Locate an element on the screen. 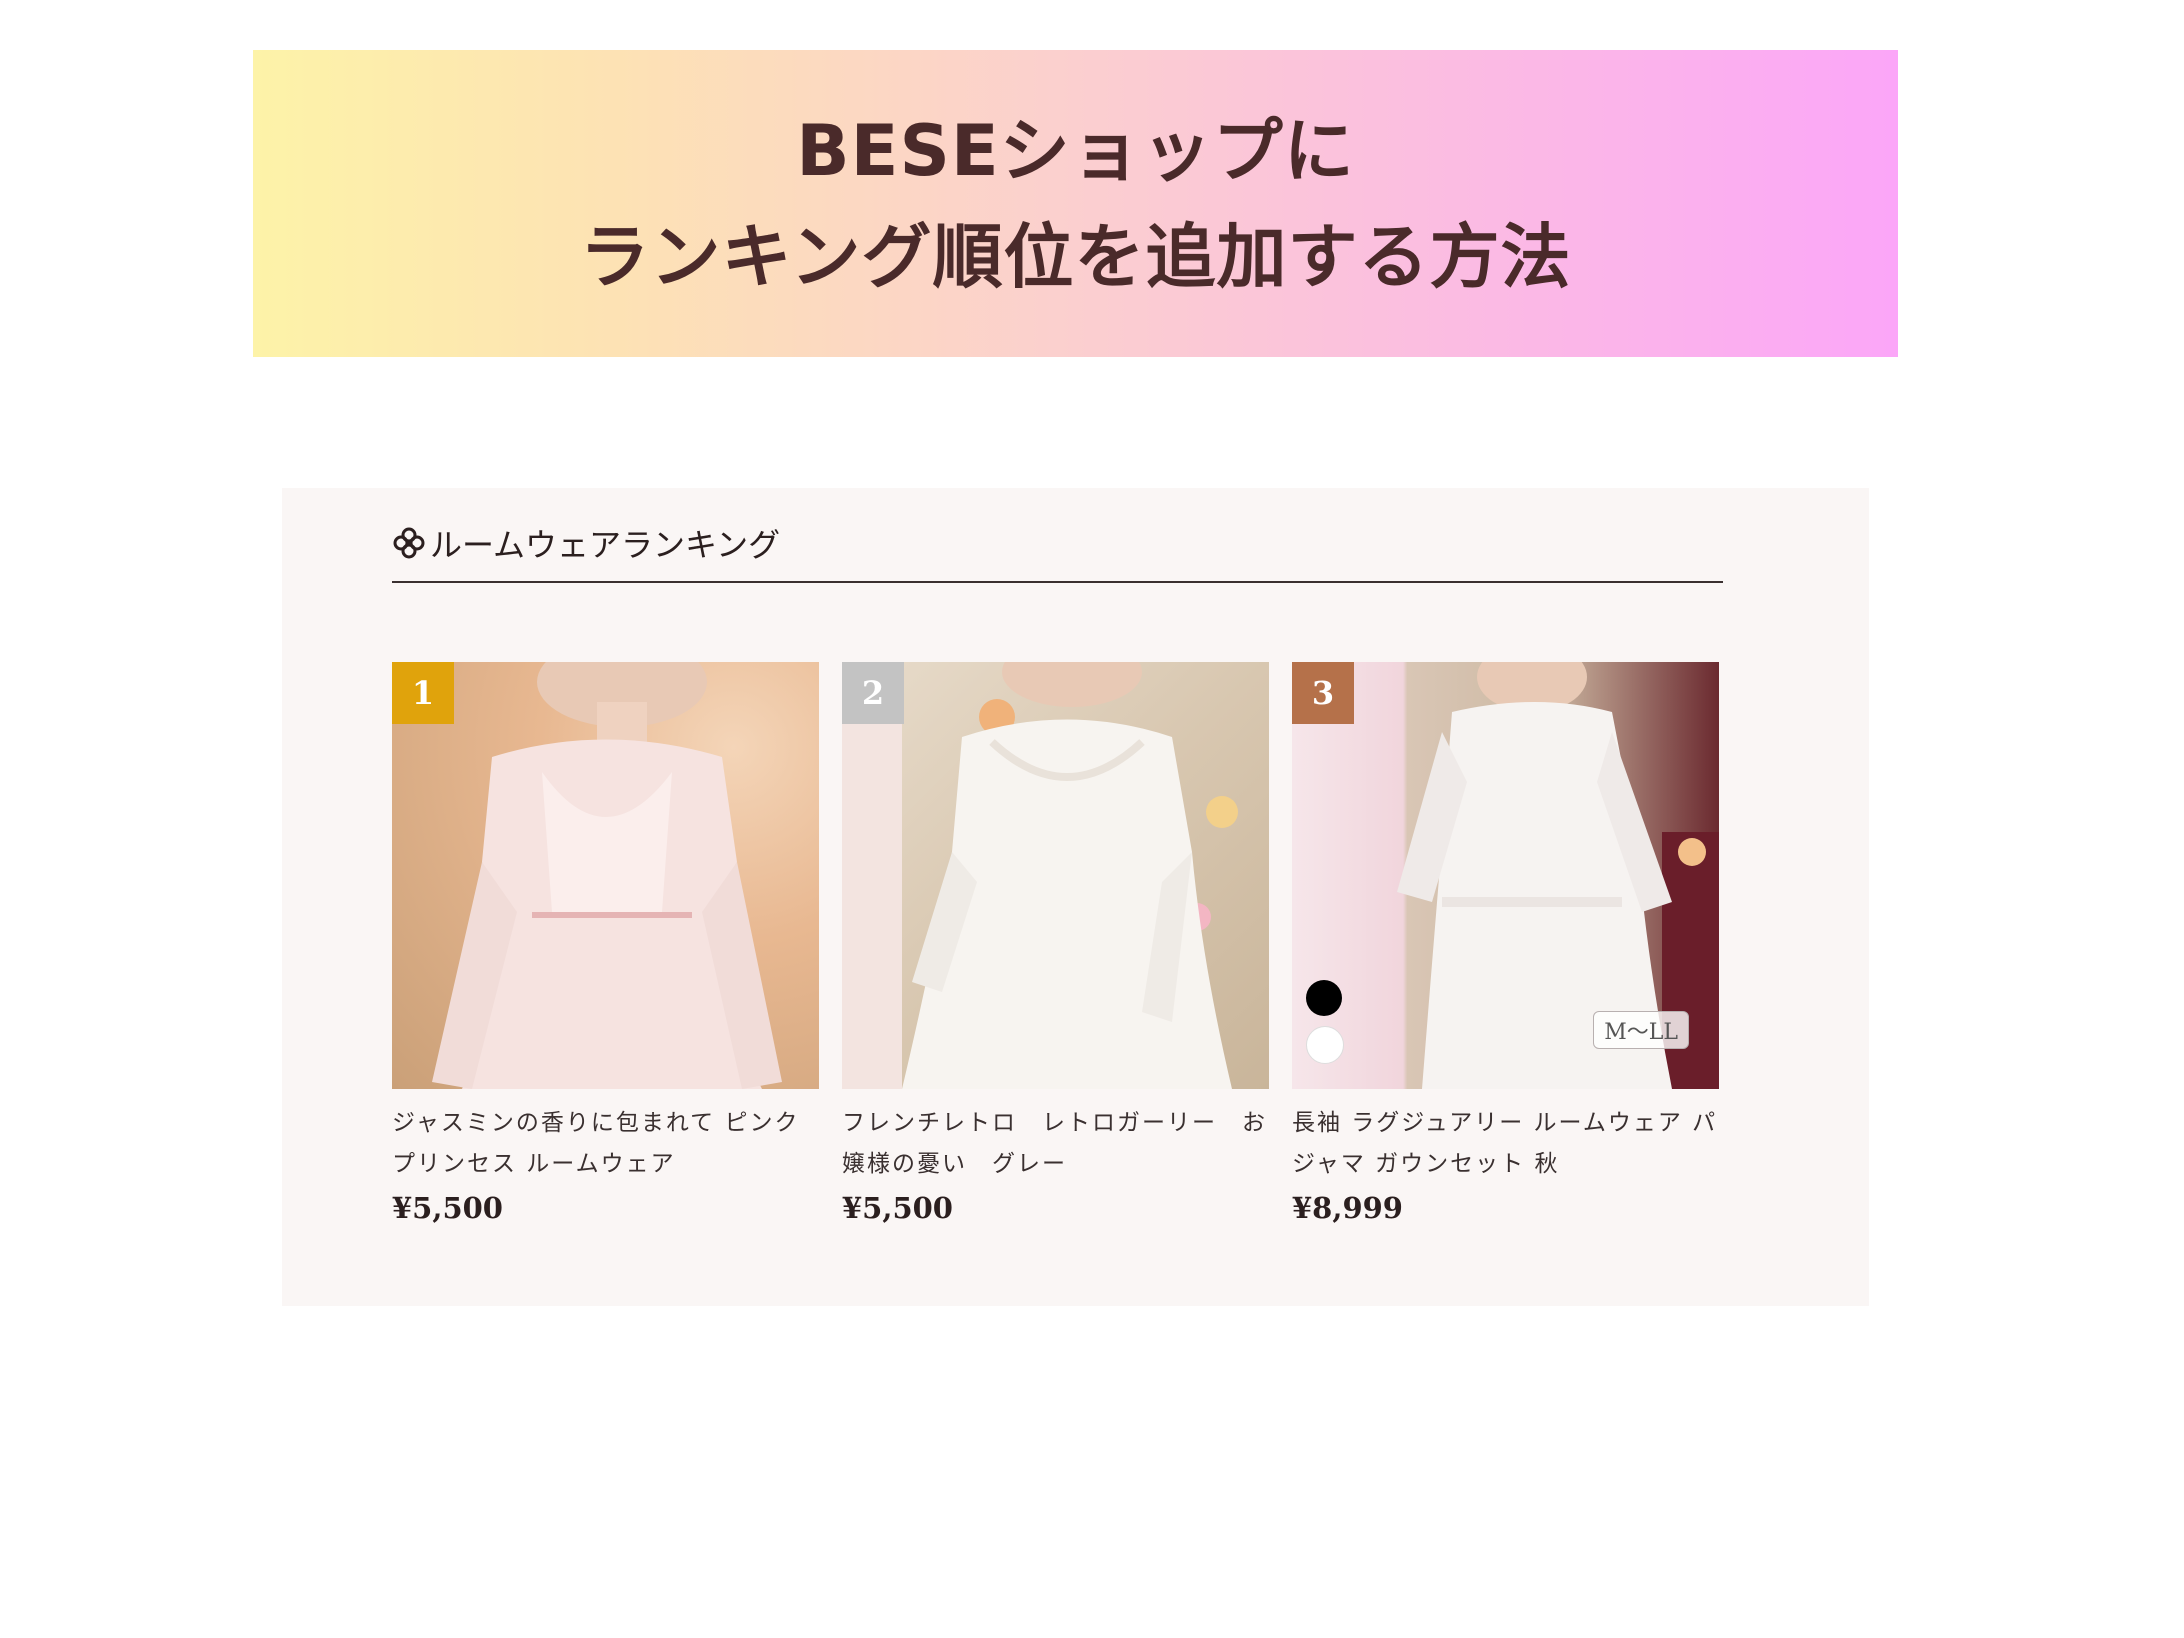 The width and height of the screenshot is (2184, 1638). product-price-2: ¥5,500 is located at coordinates (897, 1208).